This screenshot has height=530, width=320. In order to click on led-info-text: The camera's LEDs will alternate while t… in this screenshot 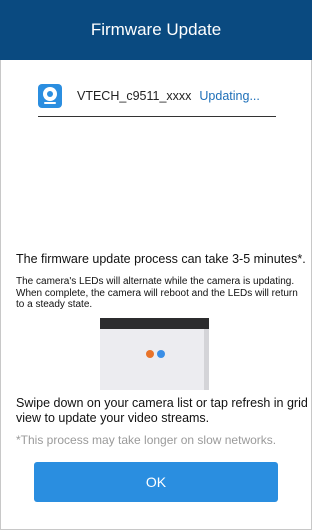, I will do `click(157, 293)`.